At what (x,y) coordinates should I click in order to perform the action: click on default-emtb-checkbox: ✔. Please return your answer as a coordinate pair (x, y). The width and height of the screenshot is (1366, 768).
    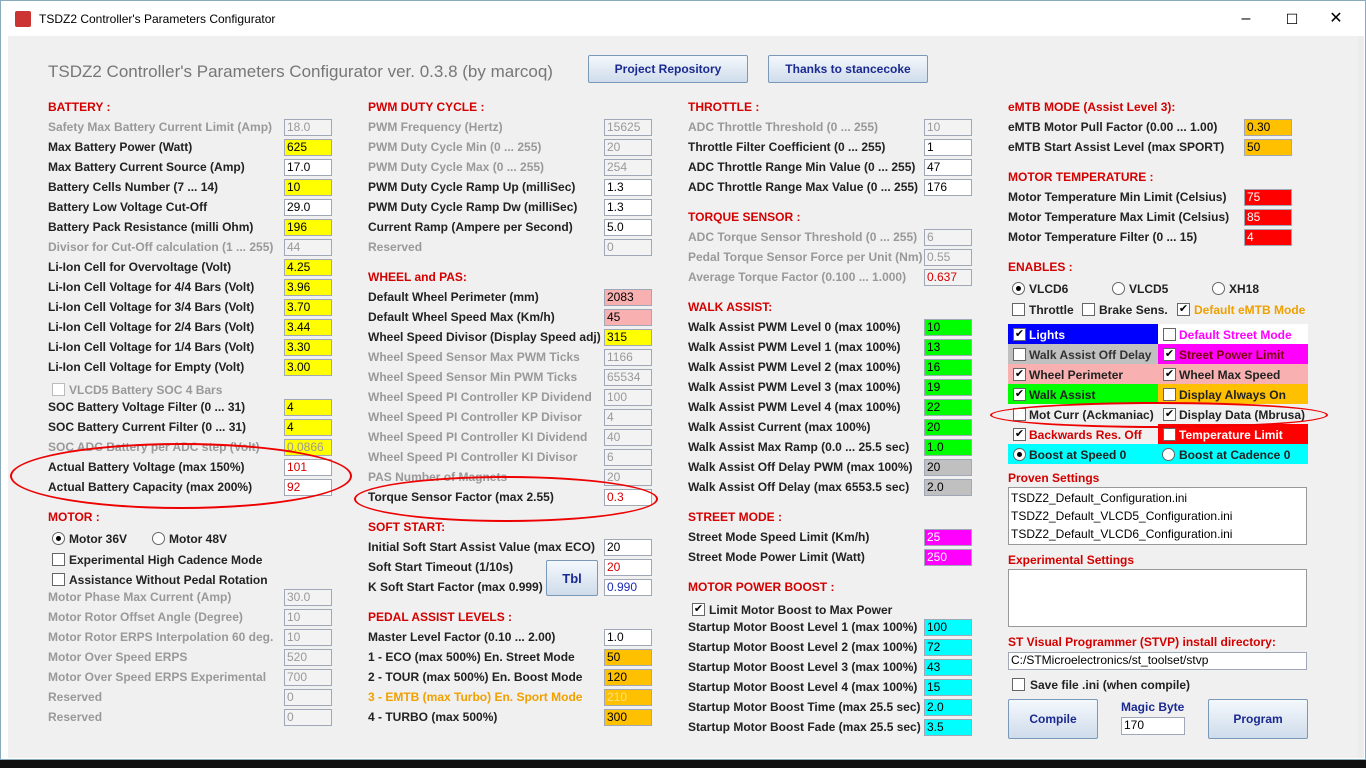
    Looking at the image, I should click on (1183, 309).